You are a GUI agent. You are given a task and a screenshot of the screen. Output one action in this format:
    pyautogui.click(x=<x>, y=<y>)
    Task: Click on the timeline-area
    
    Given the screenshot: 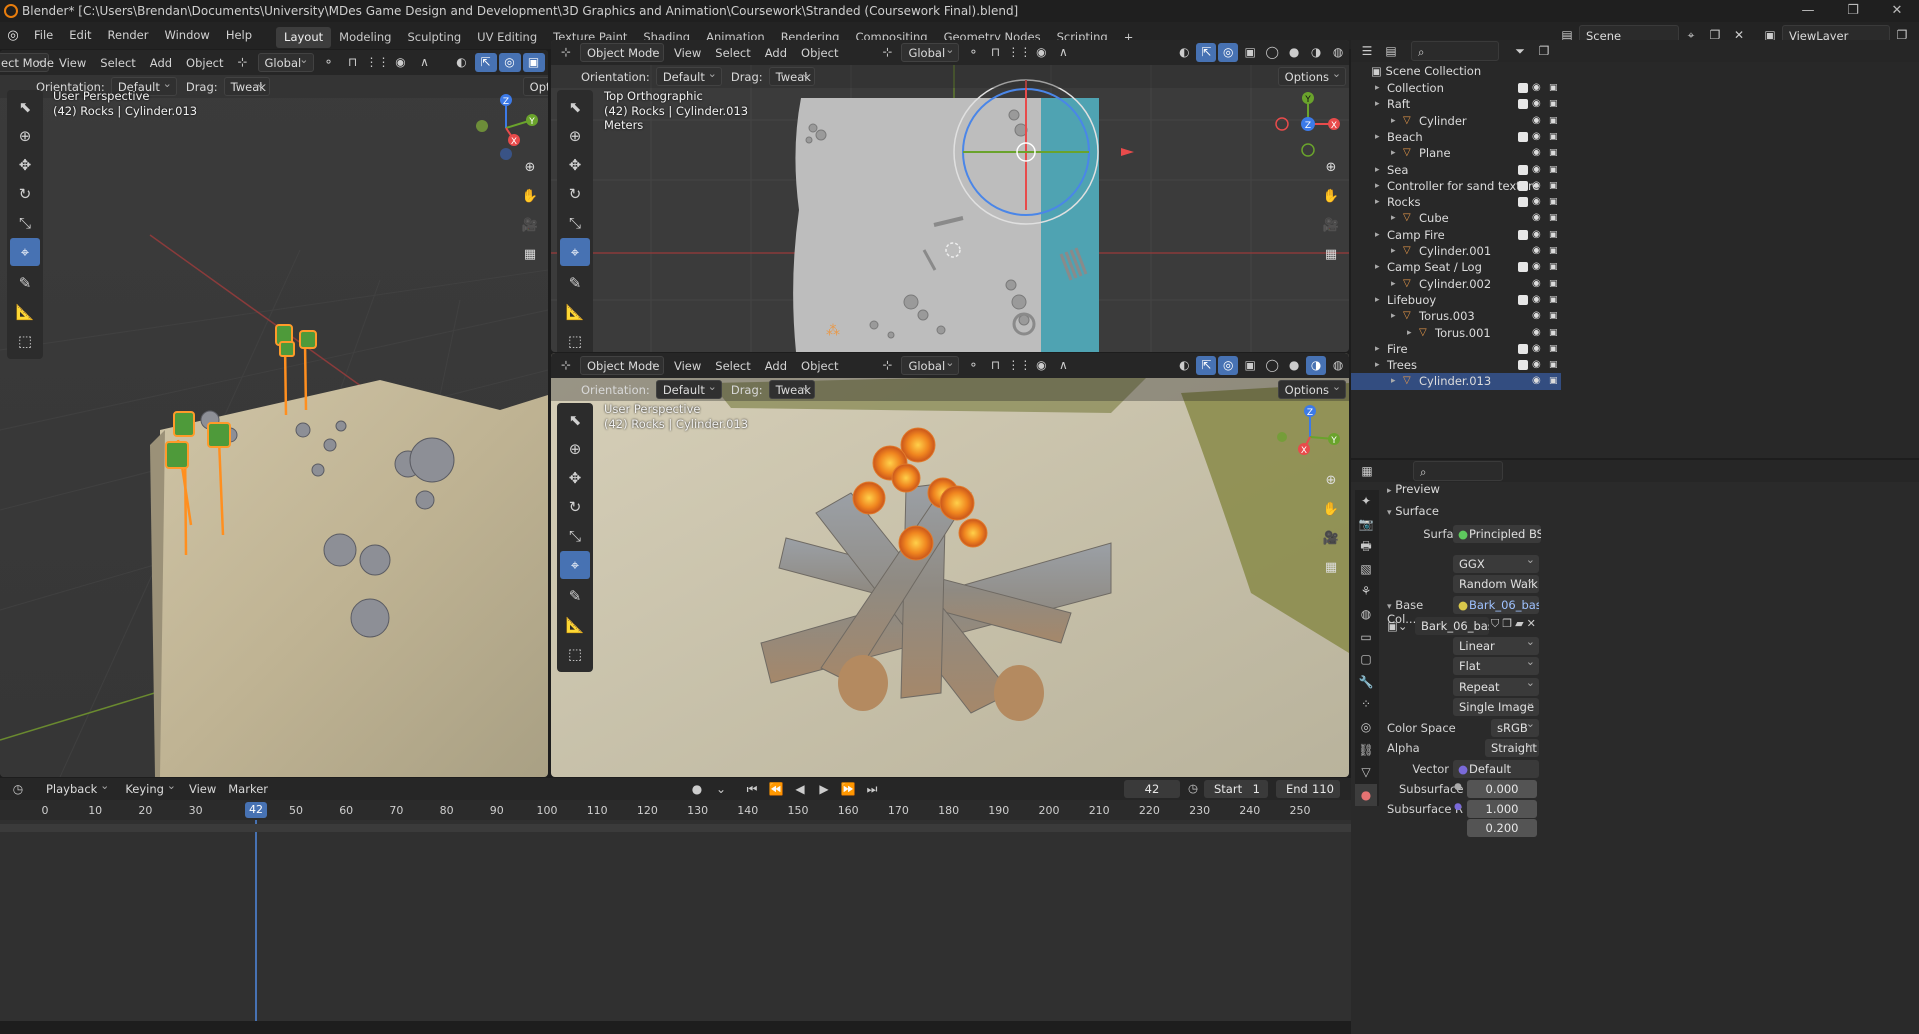 What is the action you would take?
    pyautogui.click(x=675, y=920)
    